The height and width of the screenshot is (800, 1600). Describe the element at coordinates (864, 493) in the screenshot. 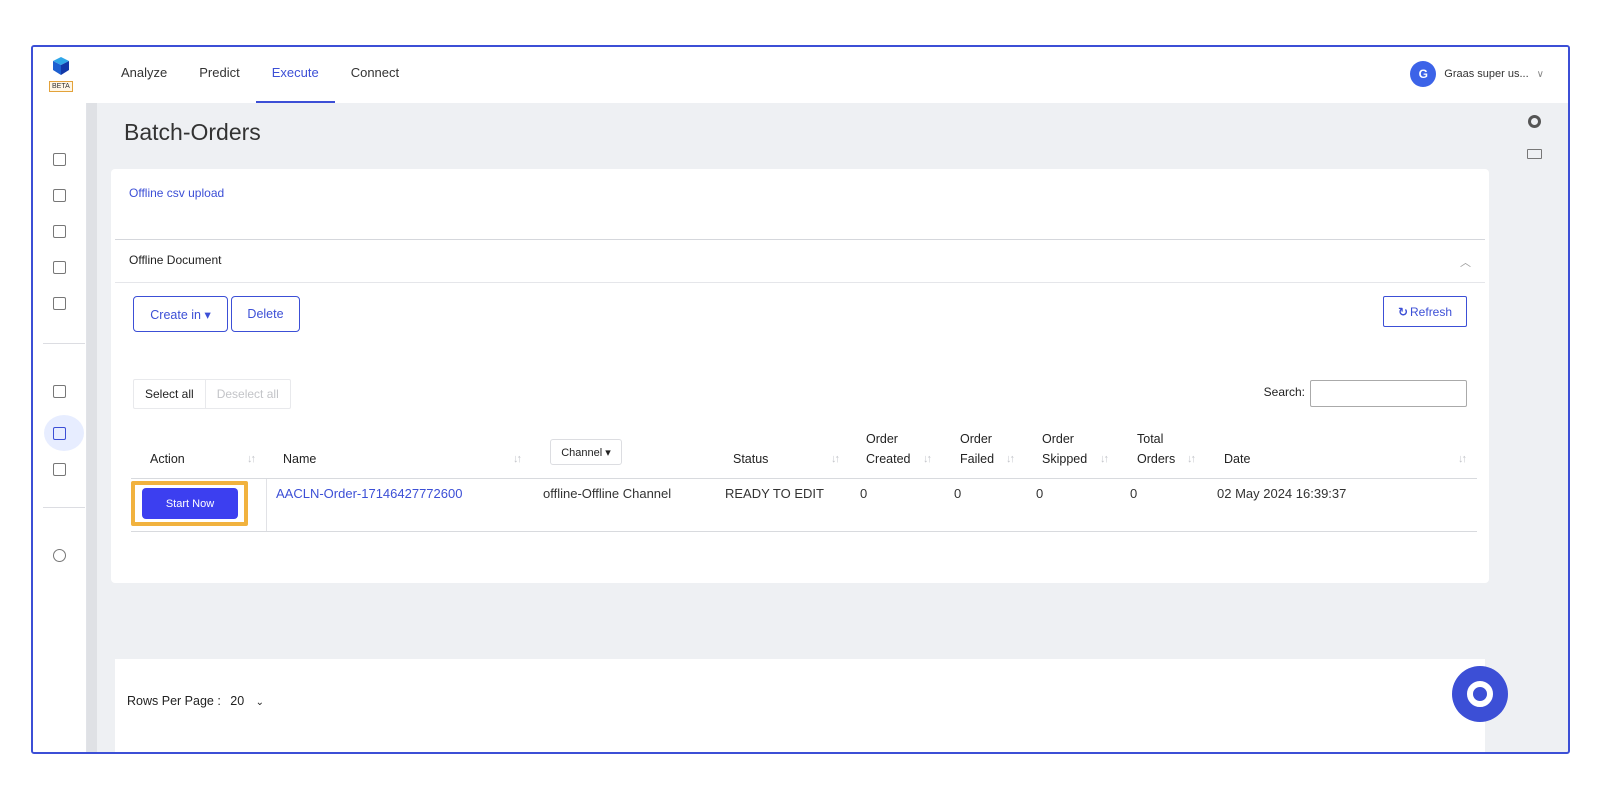

I see `order-created-cell: 0` at that location.